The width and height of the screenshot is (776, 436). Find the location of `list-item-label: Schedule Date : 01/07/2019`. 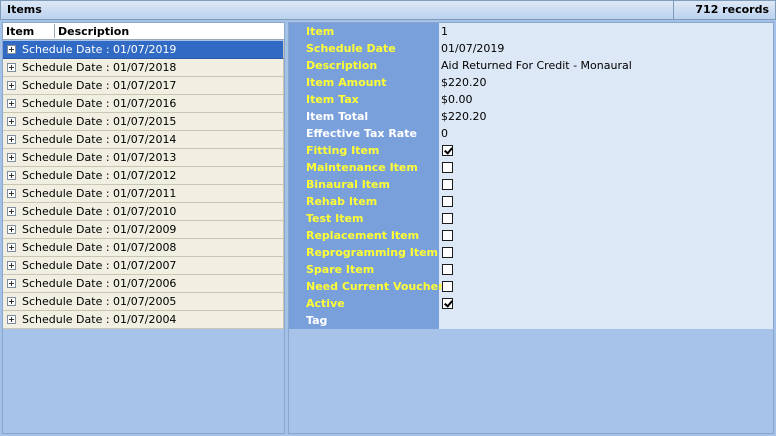

list-item-label: Schedule Date : 01/07/2019 is located at coordinates (99, 49).